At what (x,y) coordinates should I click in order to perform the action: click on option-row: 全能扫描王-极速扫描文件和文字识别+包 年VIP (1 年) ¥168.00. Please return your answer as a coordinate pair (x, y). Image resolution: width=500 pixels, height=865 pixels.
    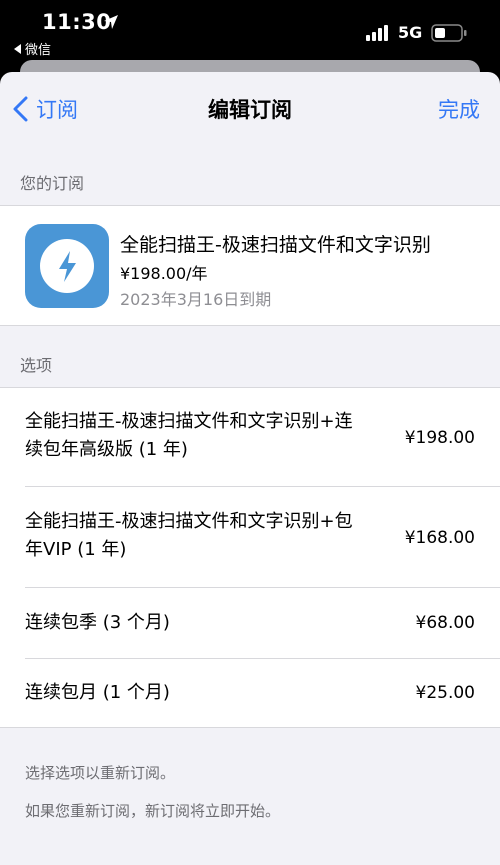
    Looking at the image, I should click on (250, 537).